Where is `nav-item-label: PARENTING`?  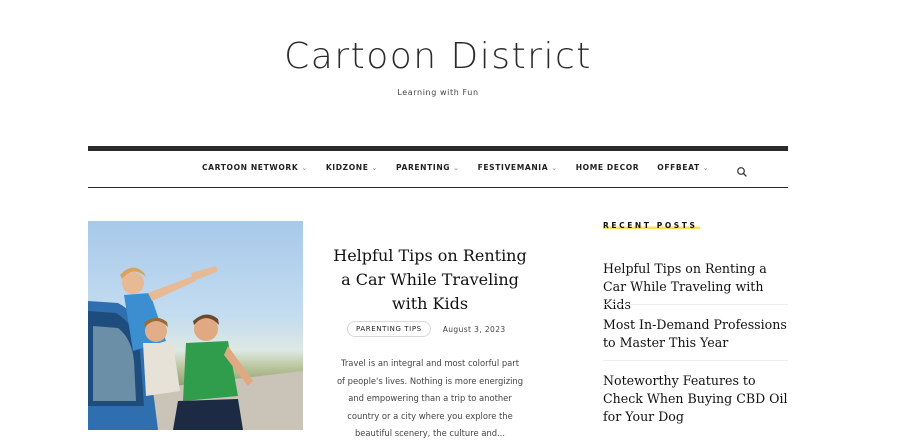
nav-item-label: PARENTING is located at coordinates (423, 167).